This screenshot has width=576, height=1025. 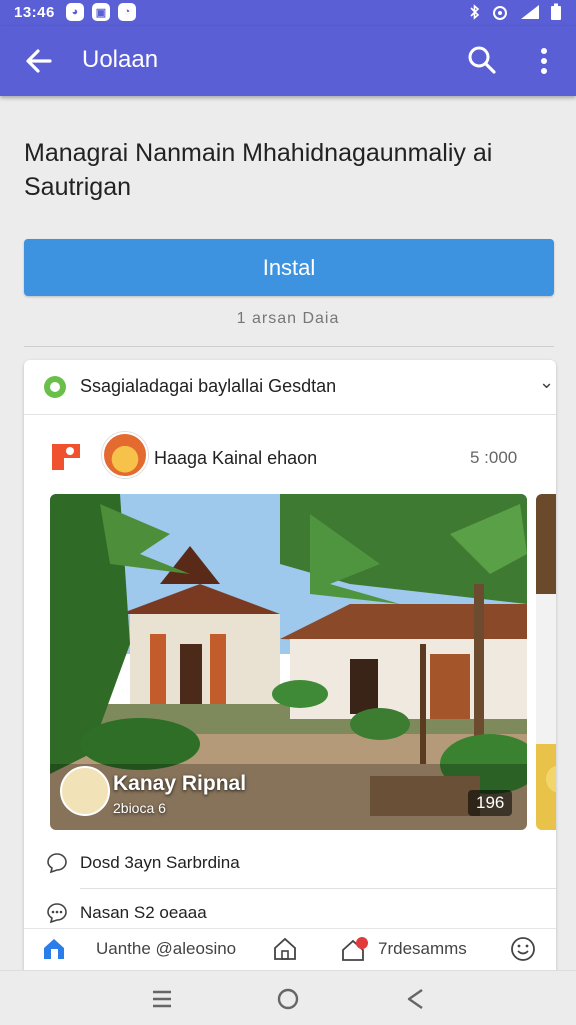 I want to click on message-icon: ◔, so click(x=127, y=12).